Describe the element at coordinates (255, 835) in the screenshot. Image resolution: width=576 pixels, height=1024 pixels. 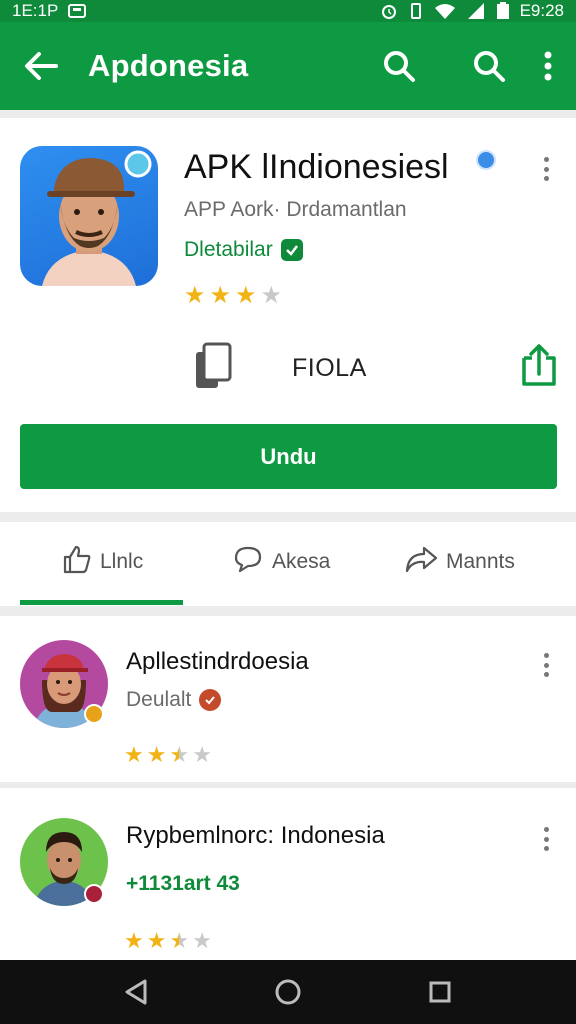
I see `list-item-title: Rypbemlnorc: Indonesia` at that location.